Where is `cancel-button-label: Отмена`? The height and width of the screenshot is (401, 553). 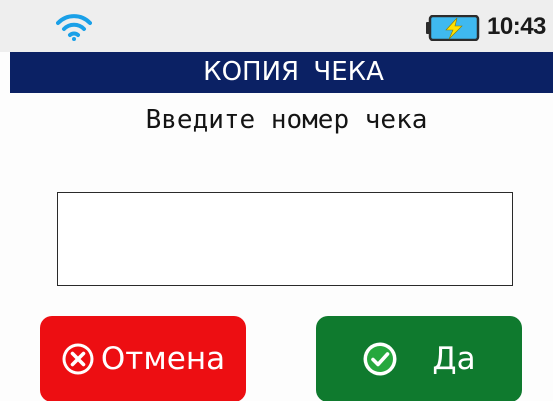 cancel-button-label: Отмена is located at coordinates (163, 359).